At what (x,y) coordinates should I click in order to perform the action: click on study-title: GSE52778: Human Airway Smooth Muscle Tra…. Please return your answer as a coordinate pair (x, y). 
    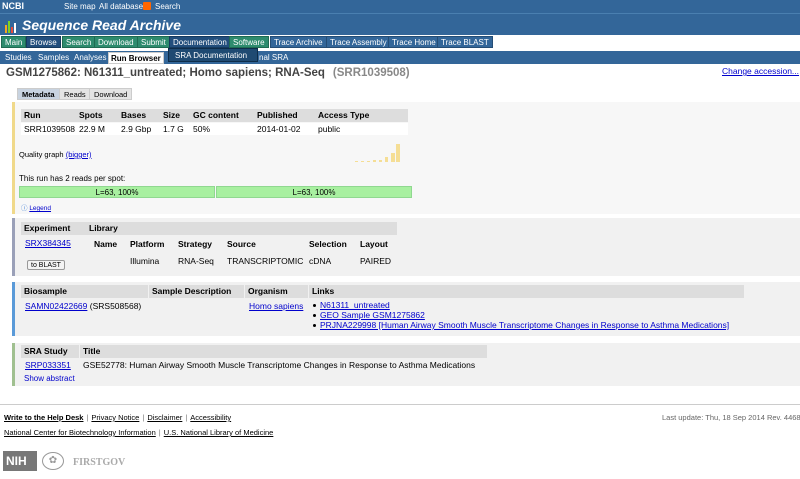
    Looking at the image, I should click on (279, 365).